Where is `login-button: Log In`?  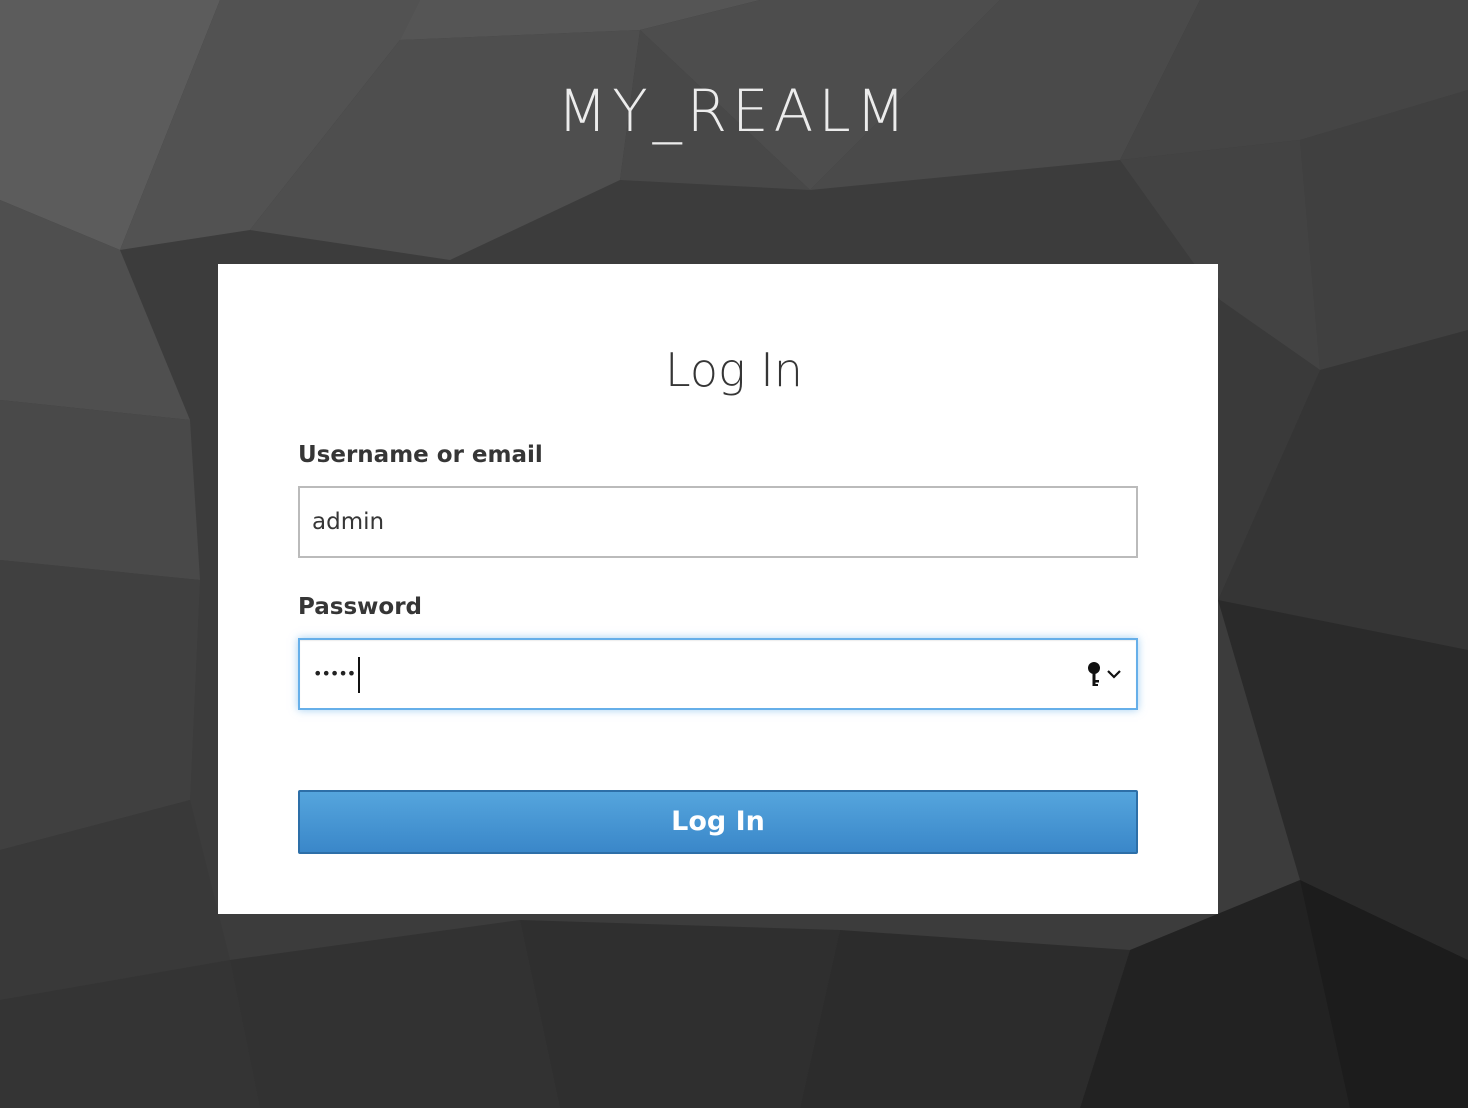 login-button: Log In is located at coordinates (718, 822).